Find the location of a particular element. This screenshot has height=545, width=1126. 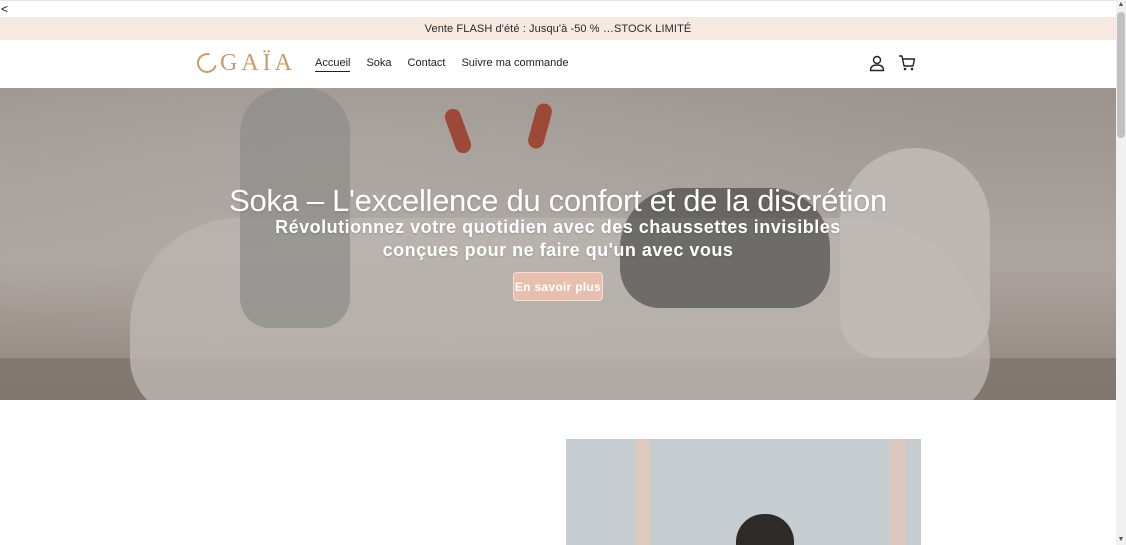

header-icons is located at coordinates (892, 63).